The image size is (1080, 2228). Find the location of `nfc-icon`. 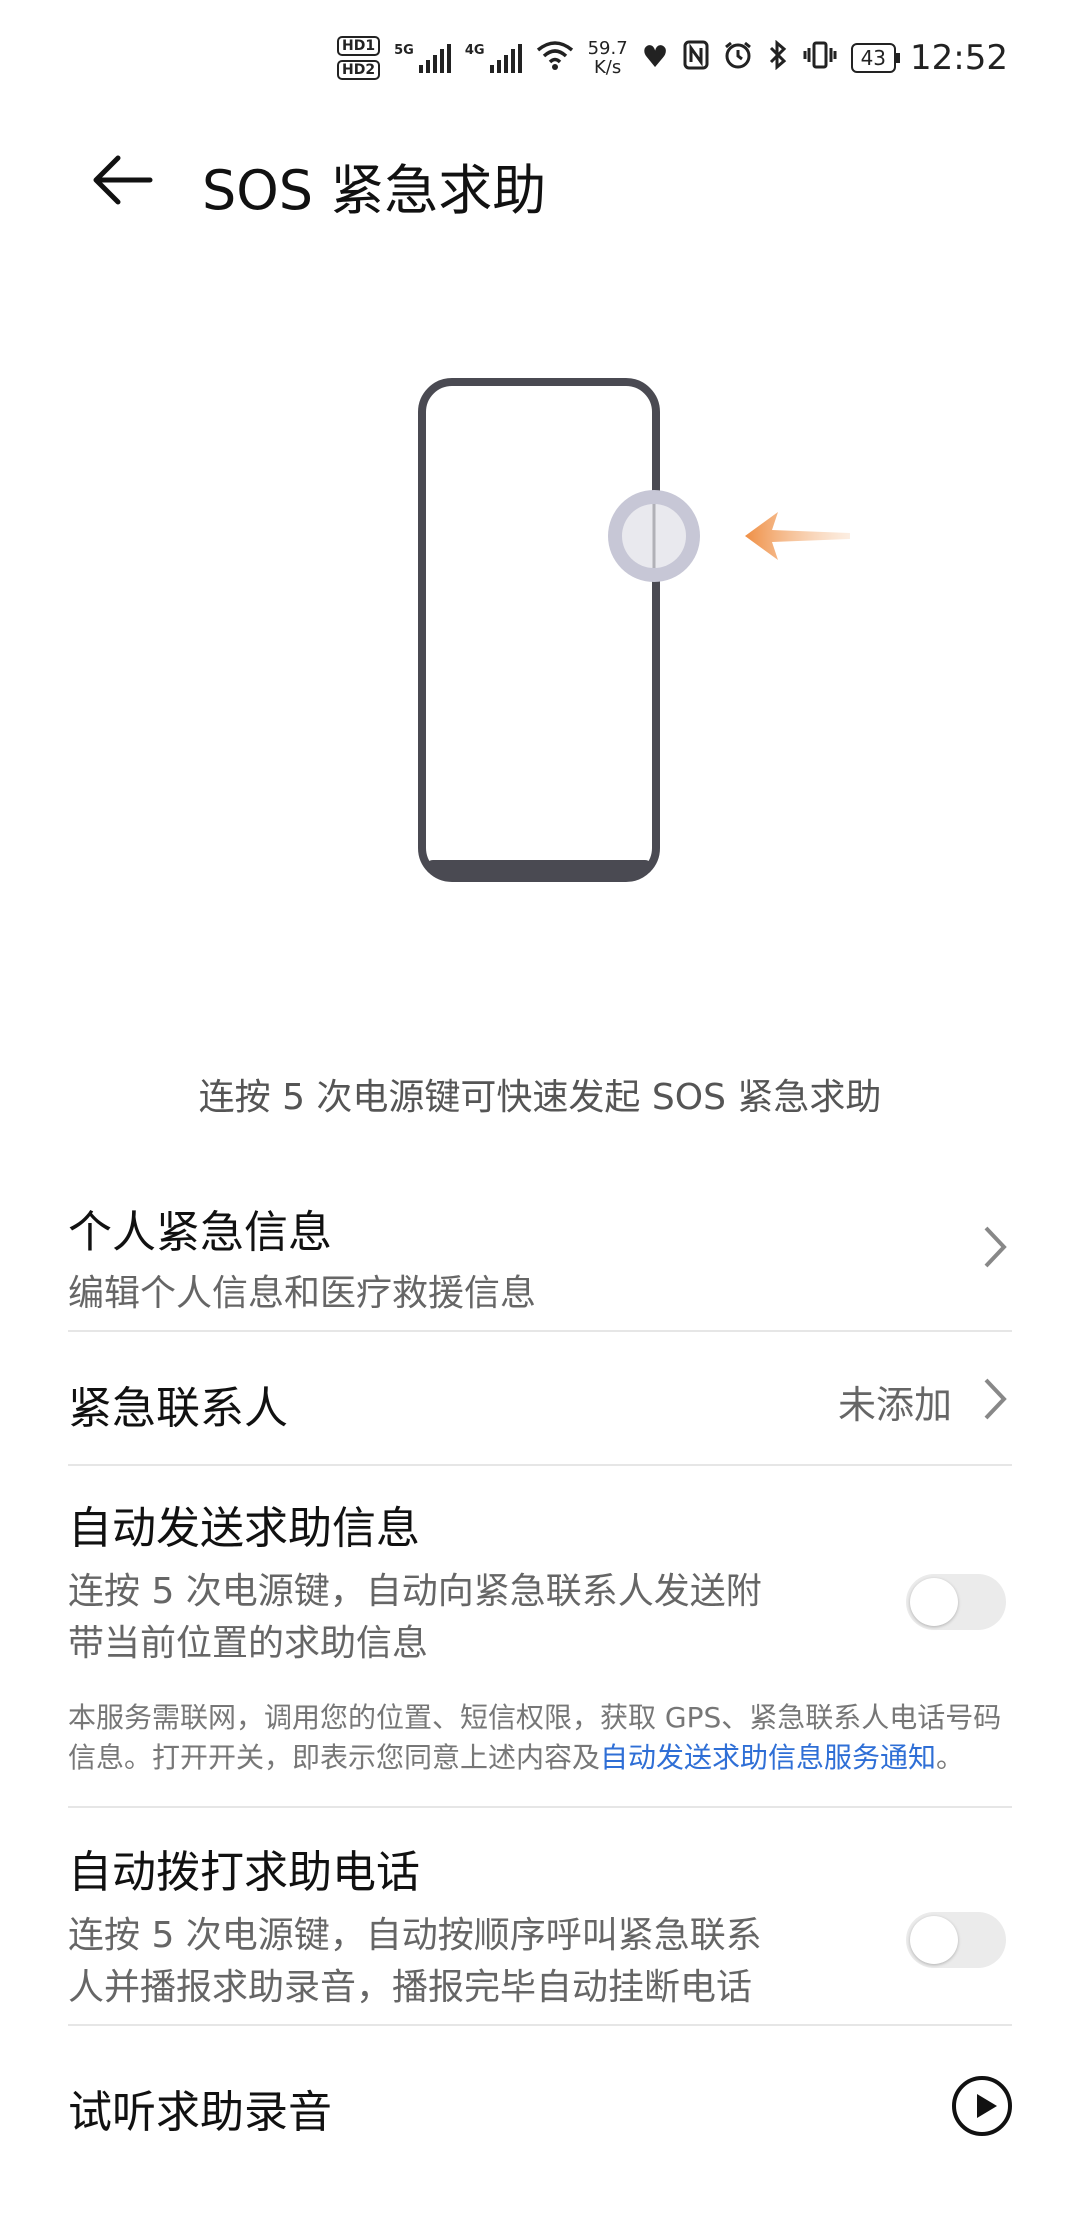

nfc-icon is located at coordinates (696, 58).